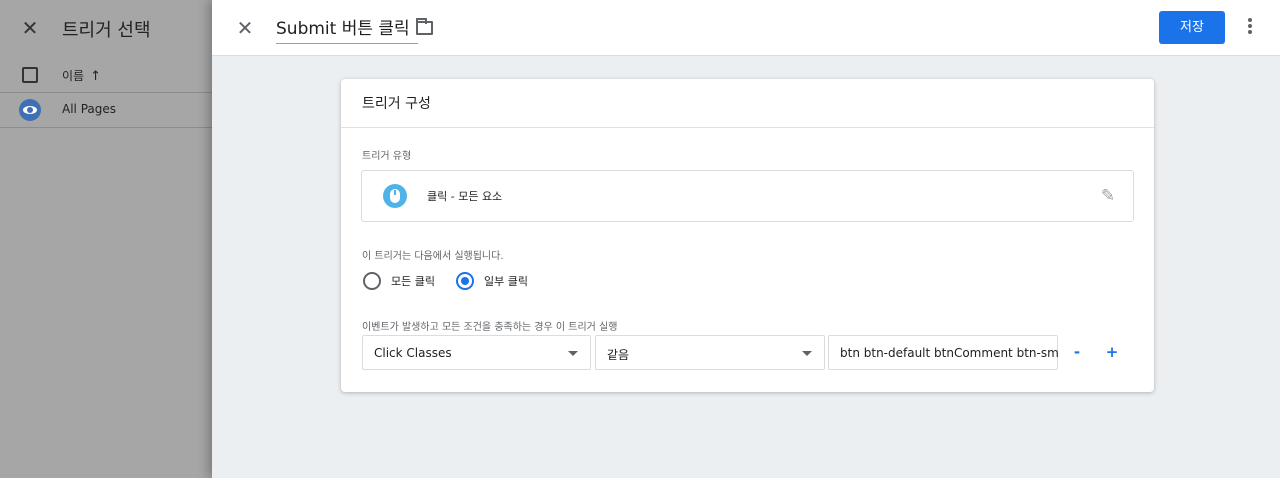  I want to click on more-vert-icon, so click(1250, 28).